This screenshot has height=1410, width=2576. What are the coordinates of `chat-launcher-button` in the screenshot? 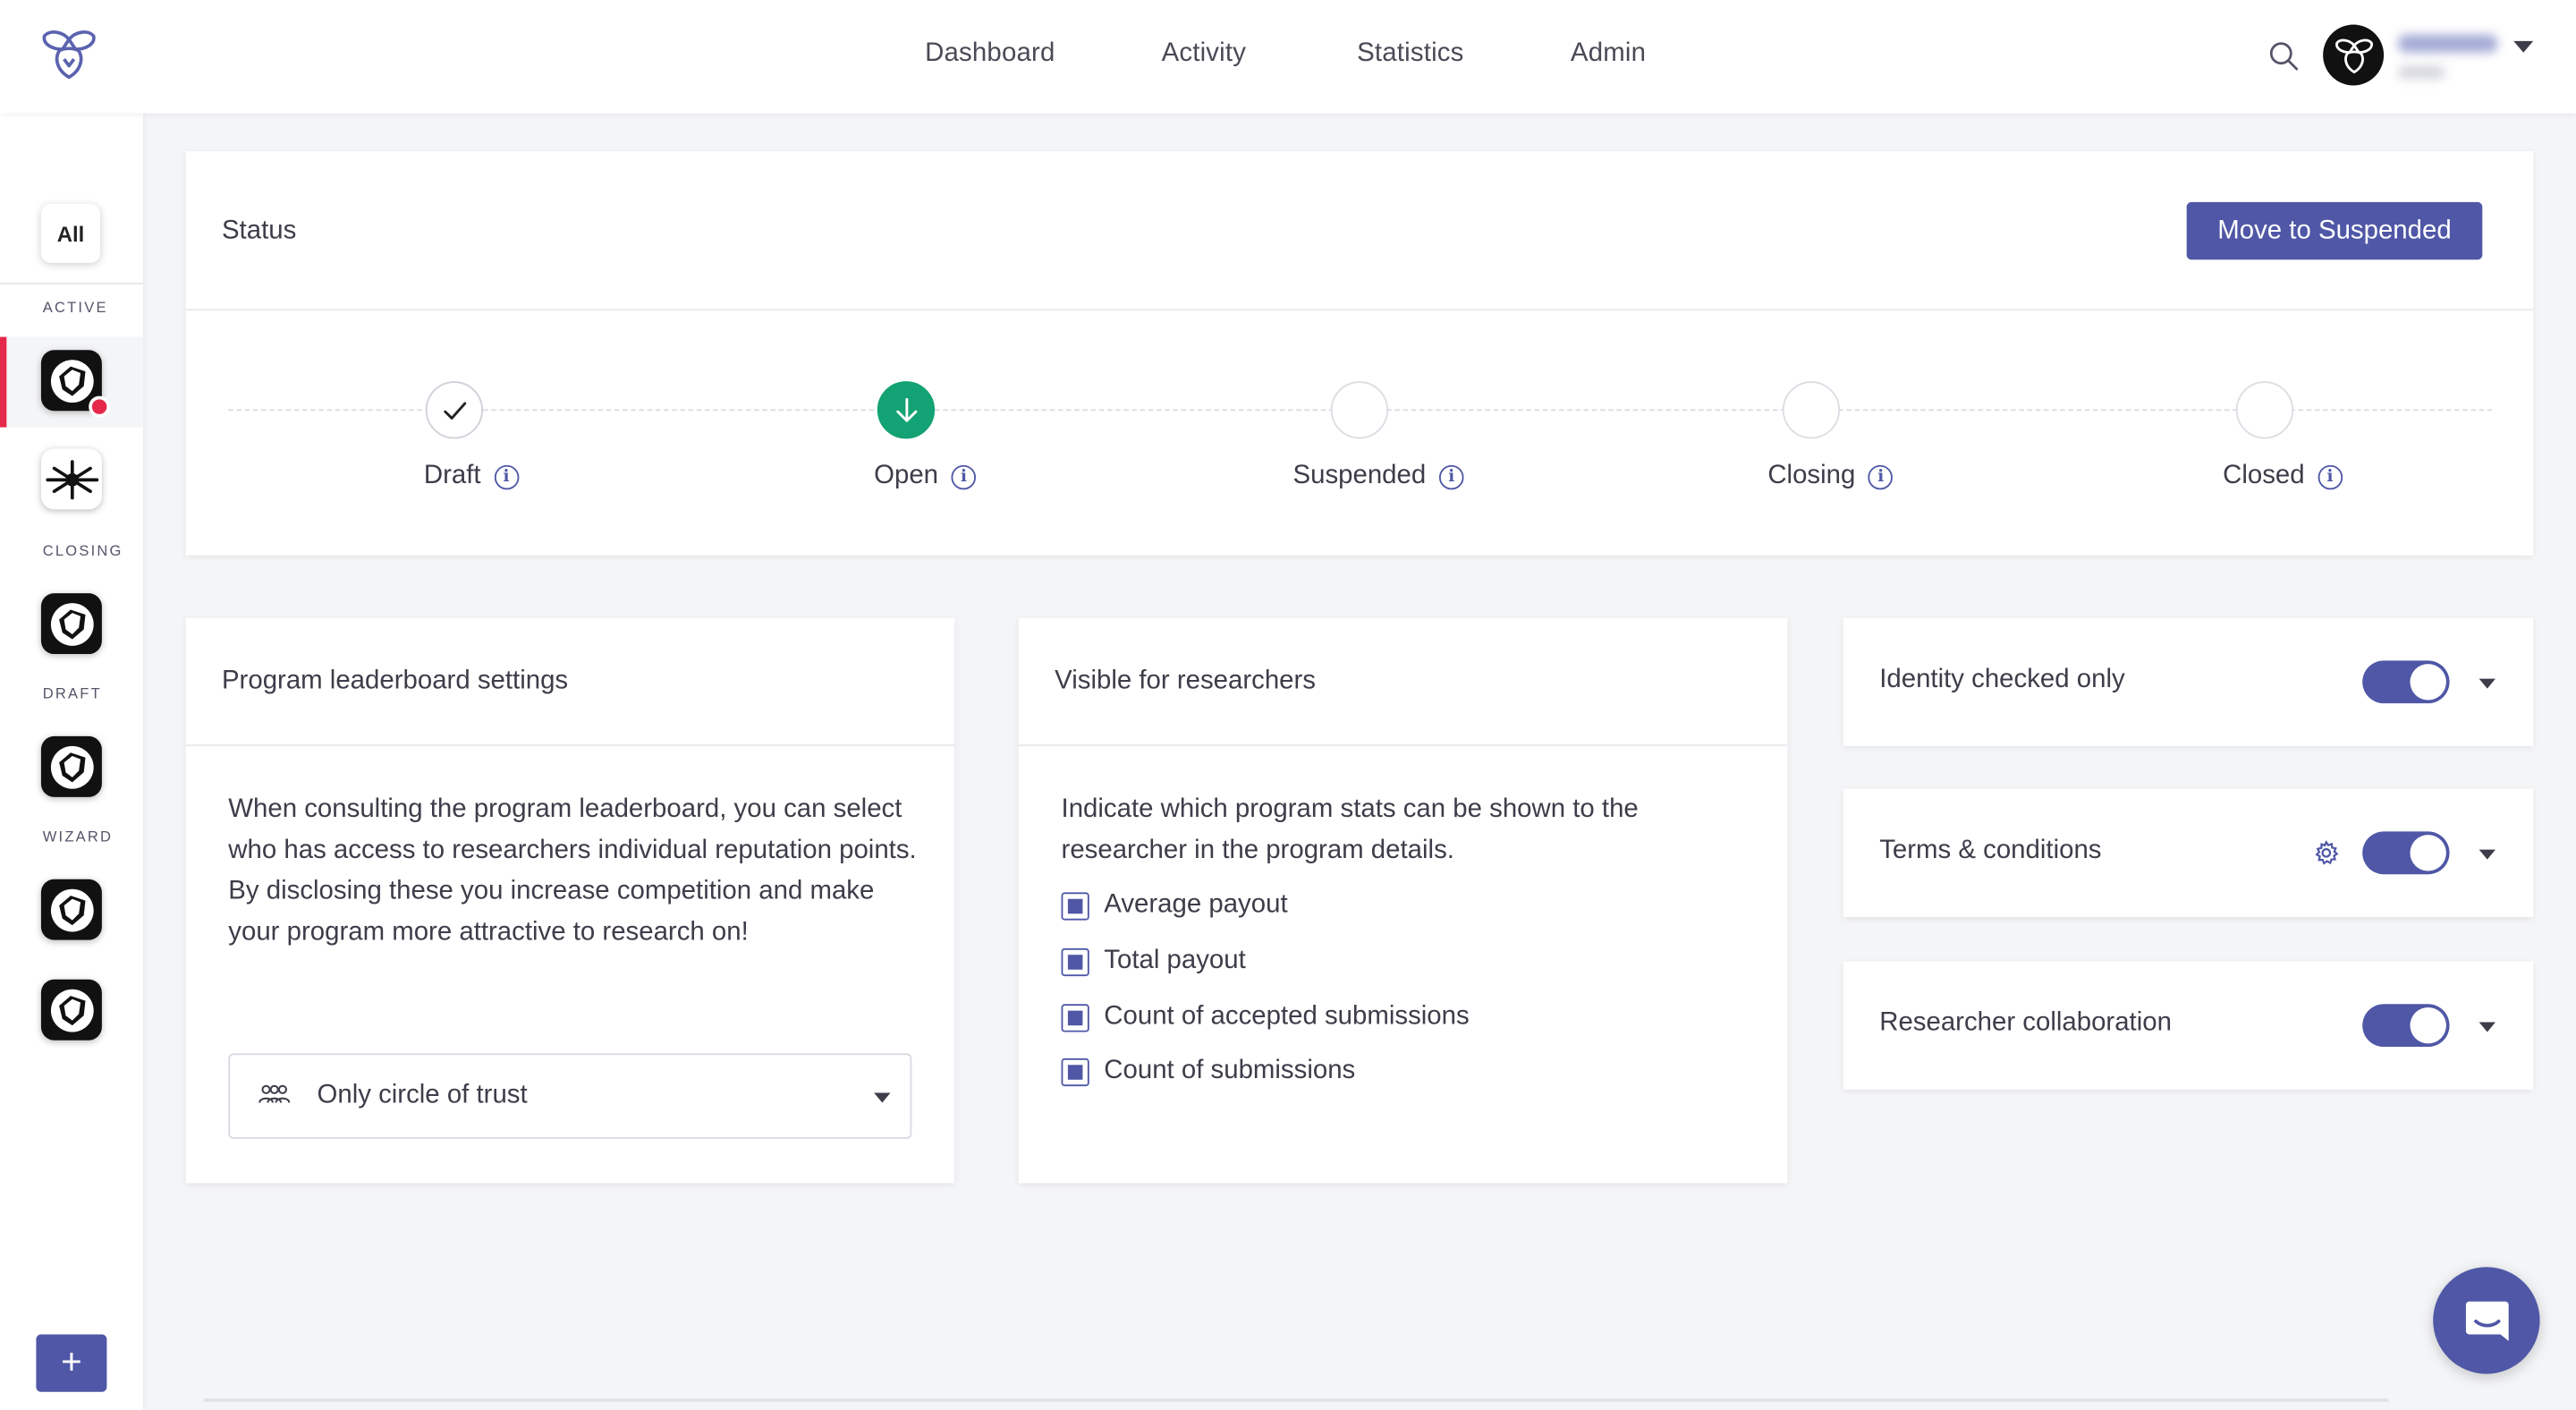 It's located at (2486, 1320).